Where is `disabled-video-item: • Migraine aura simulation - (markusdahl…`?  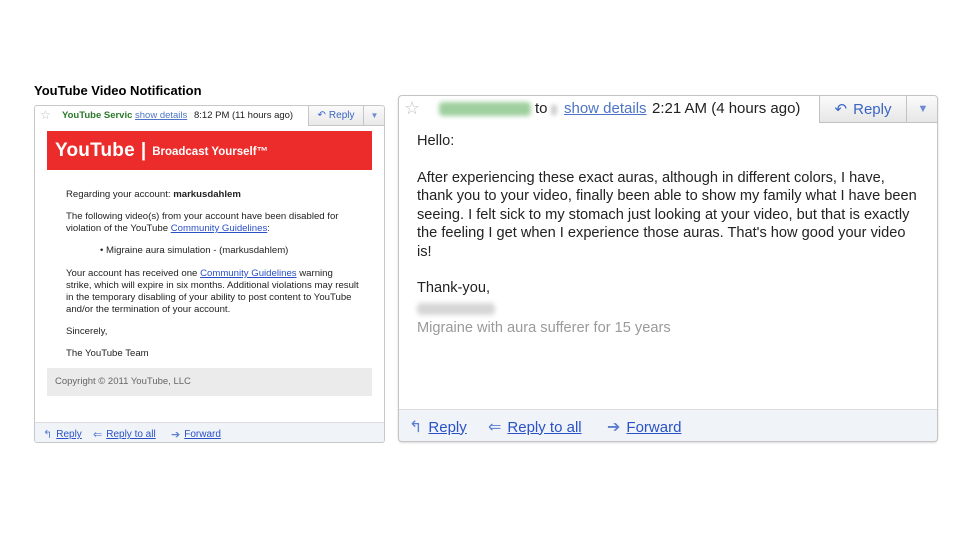
disabled-video-item: • Migraine aura simulation - (markusdahl… is located at coordinates (194, 250).